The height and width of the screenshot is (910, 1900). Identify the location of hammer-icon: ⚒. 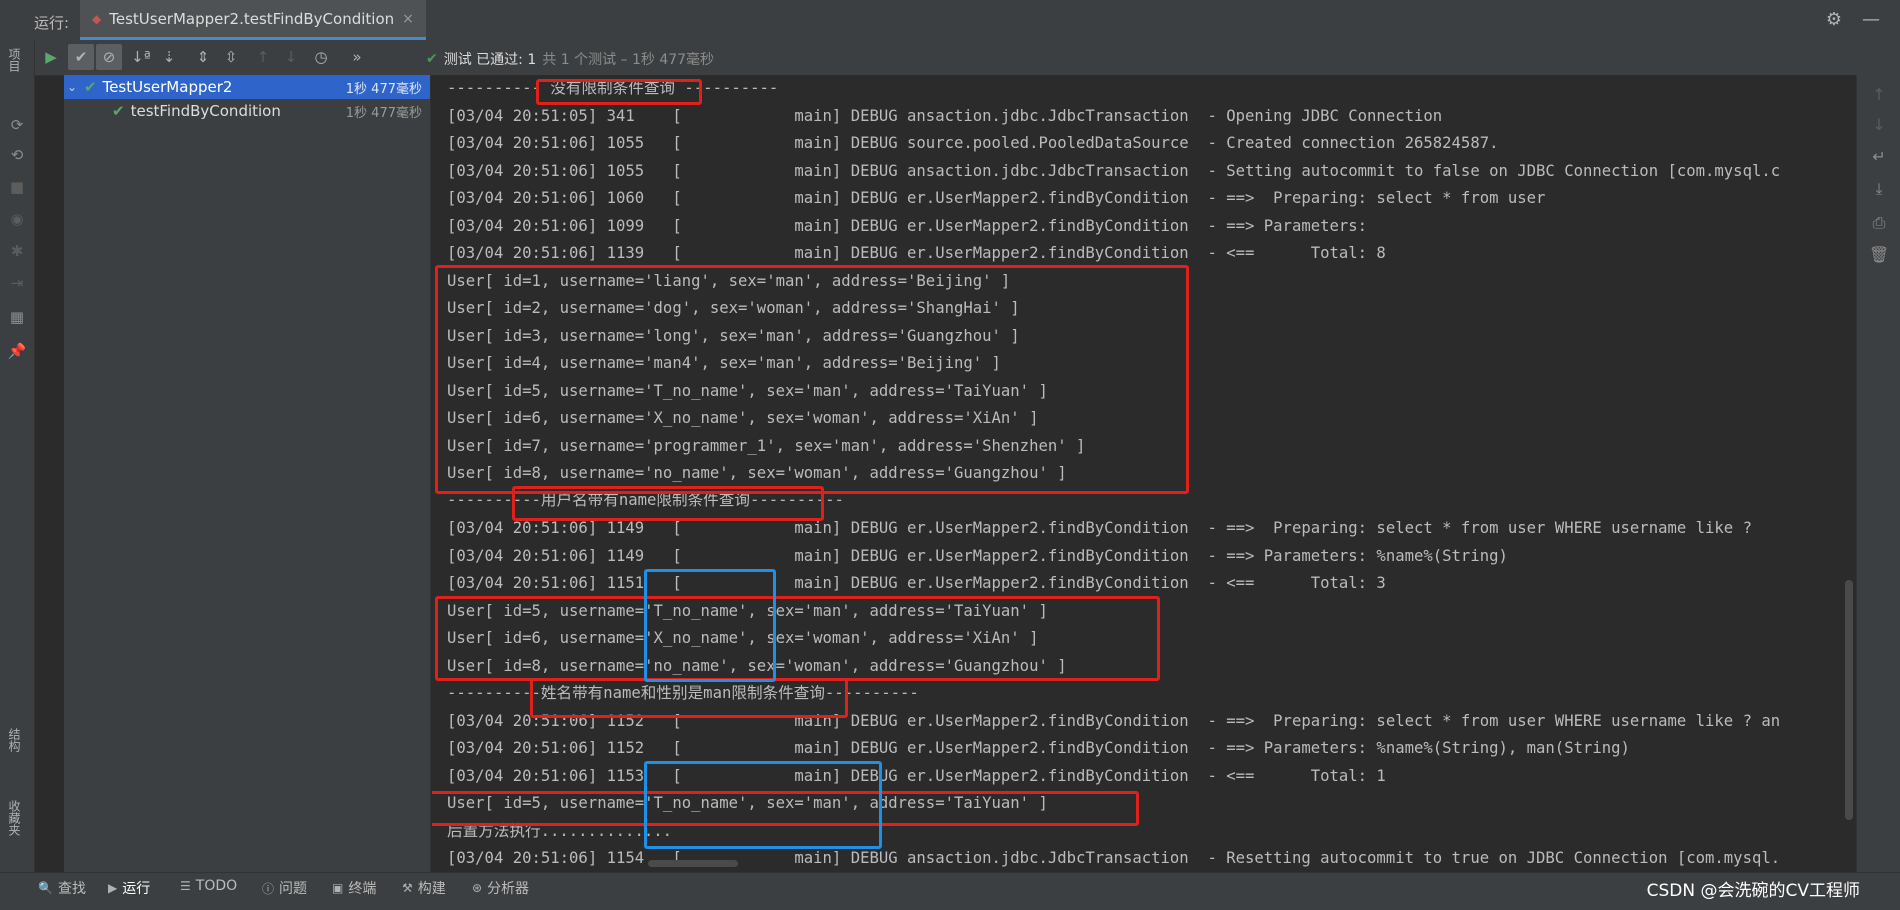
(407, 888).